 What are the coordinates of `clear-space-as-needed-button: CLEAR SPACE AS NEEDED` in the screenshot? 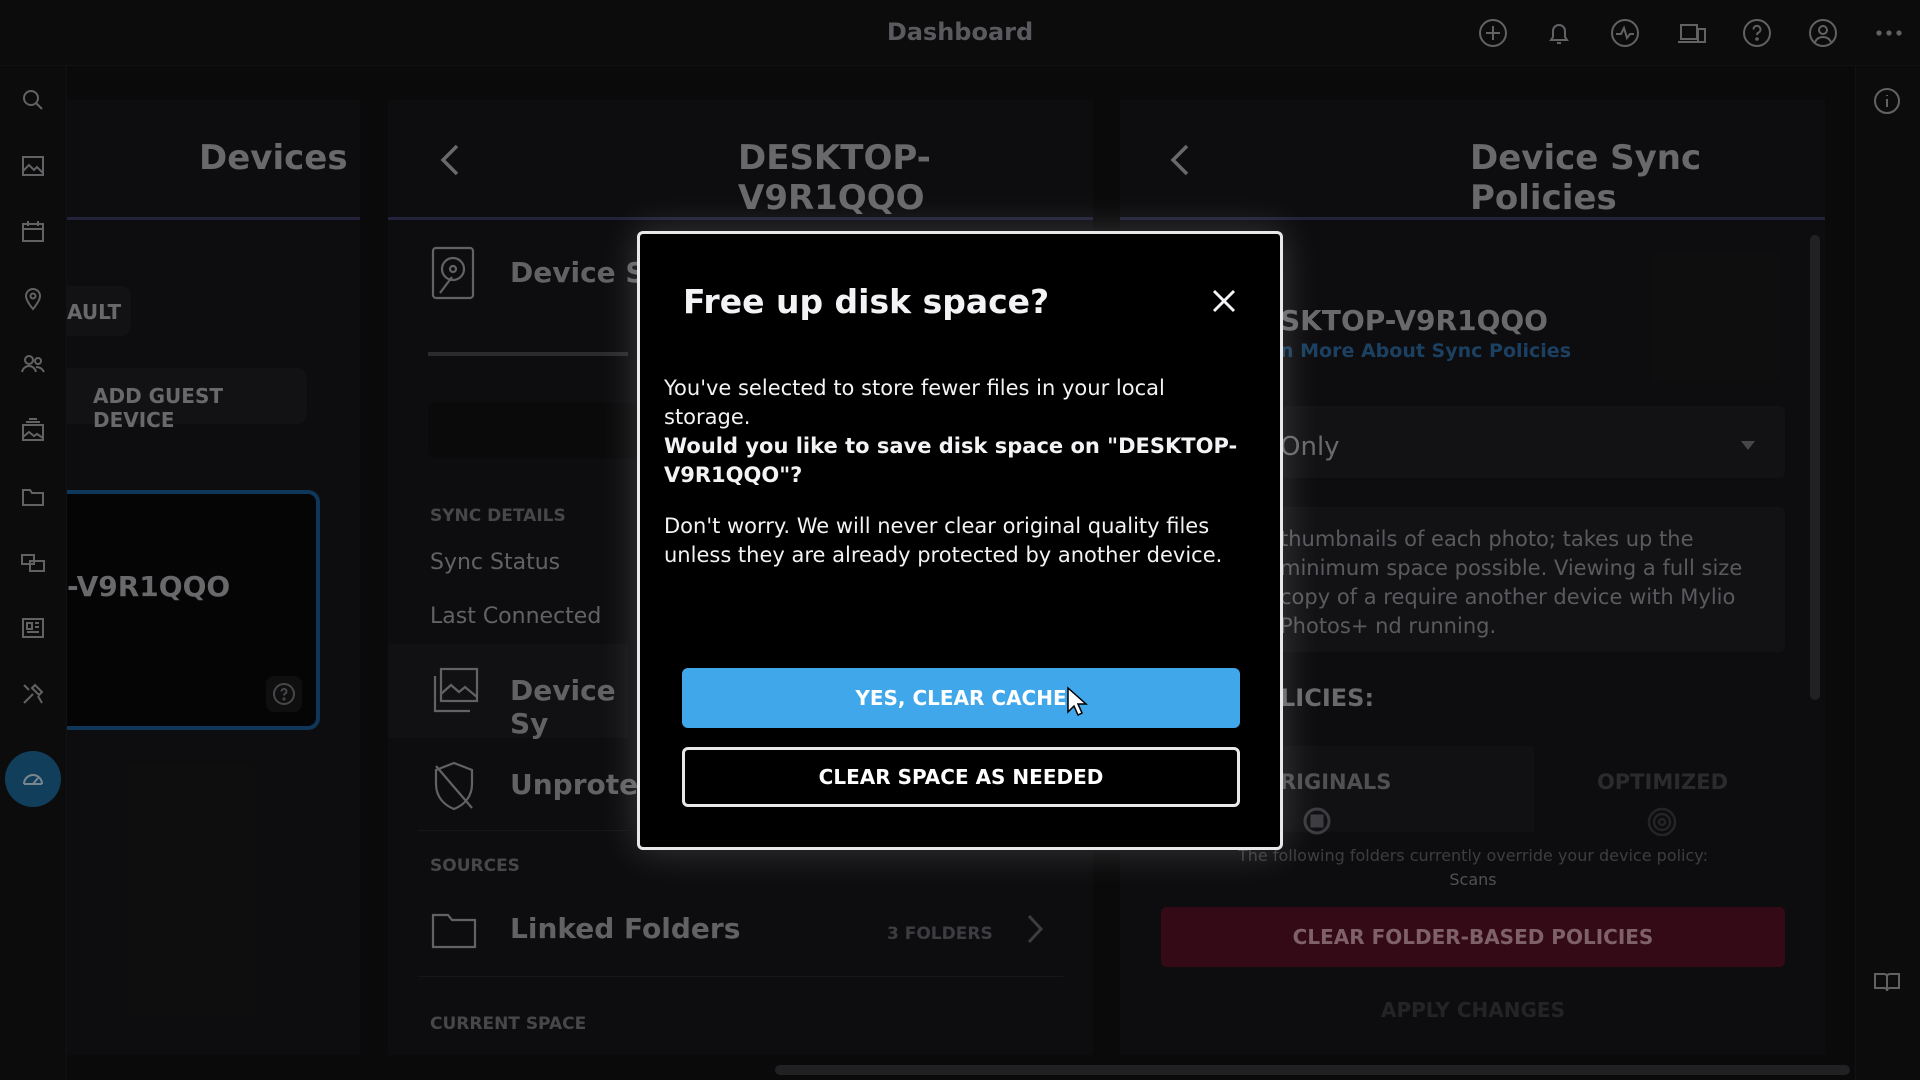 It's located at (961, 777).